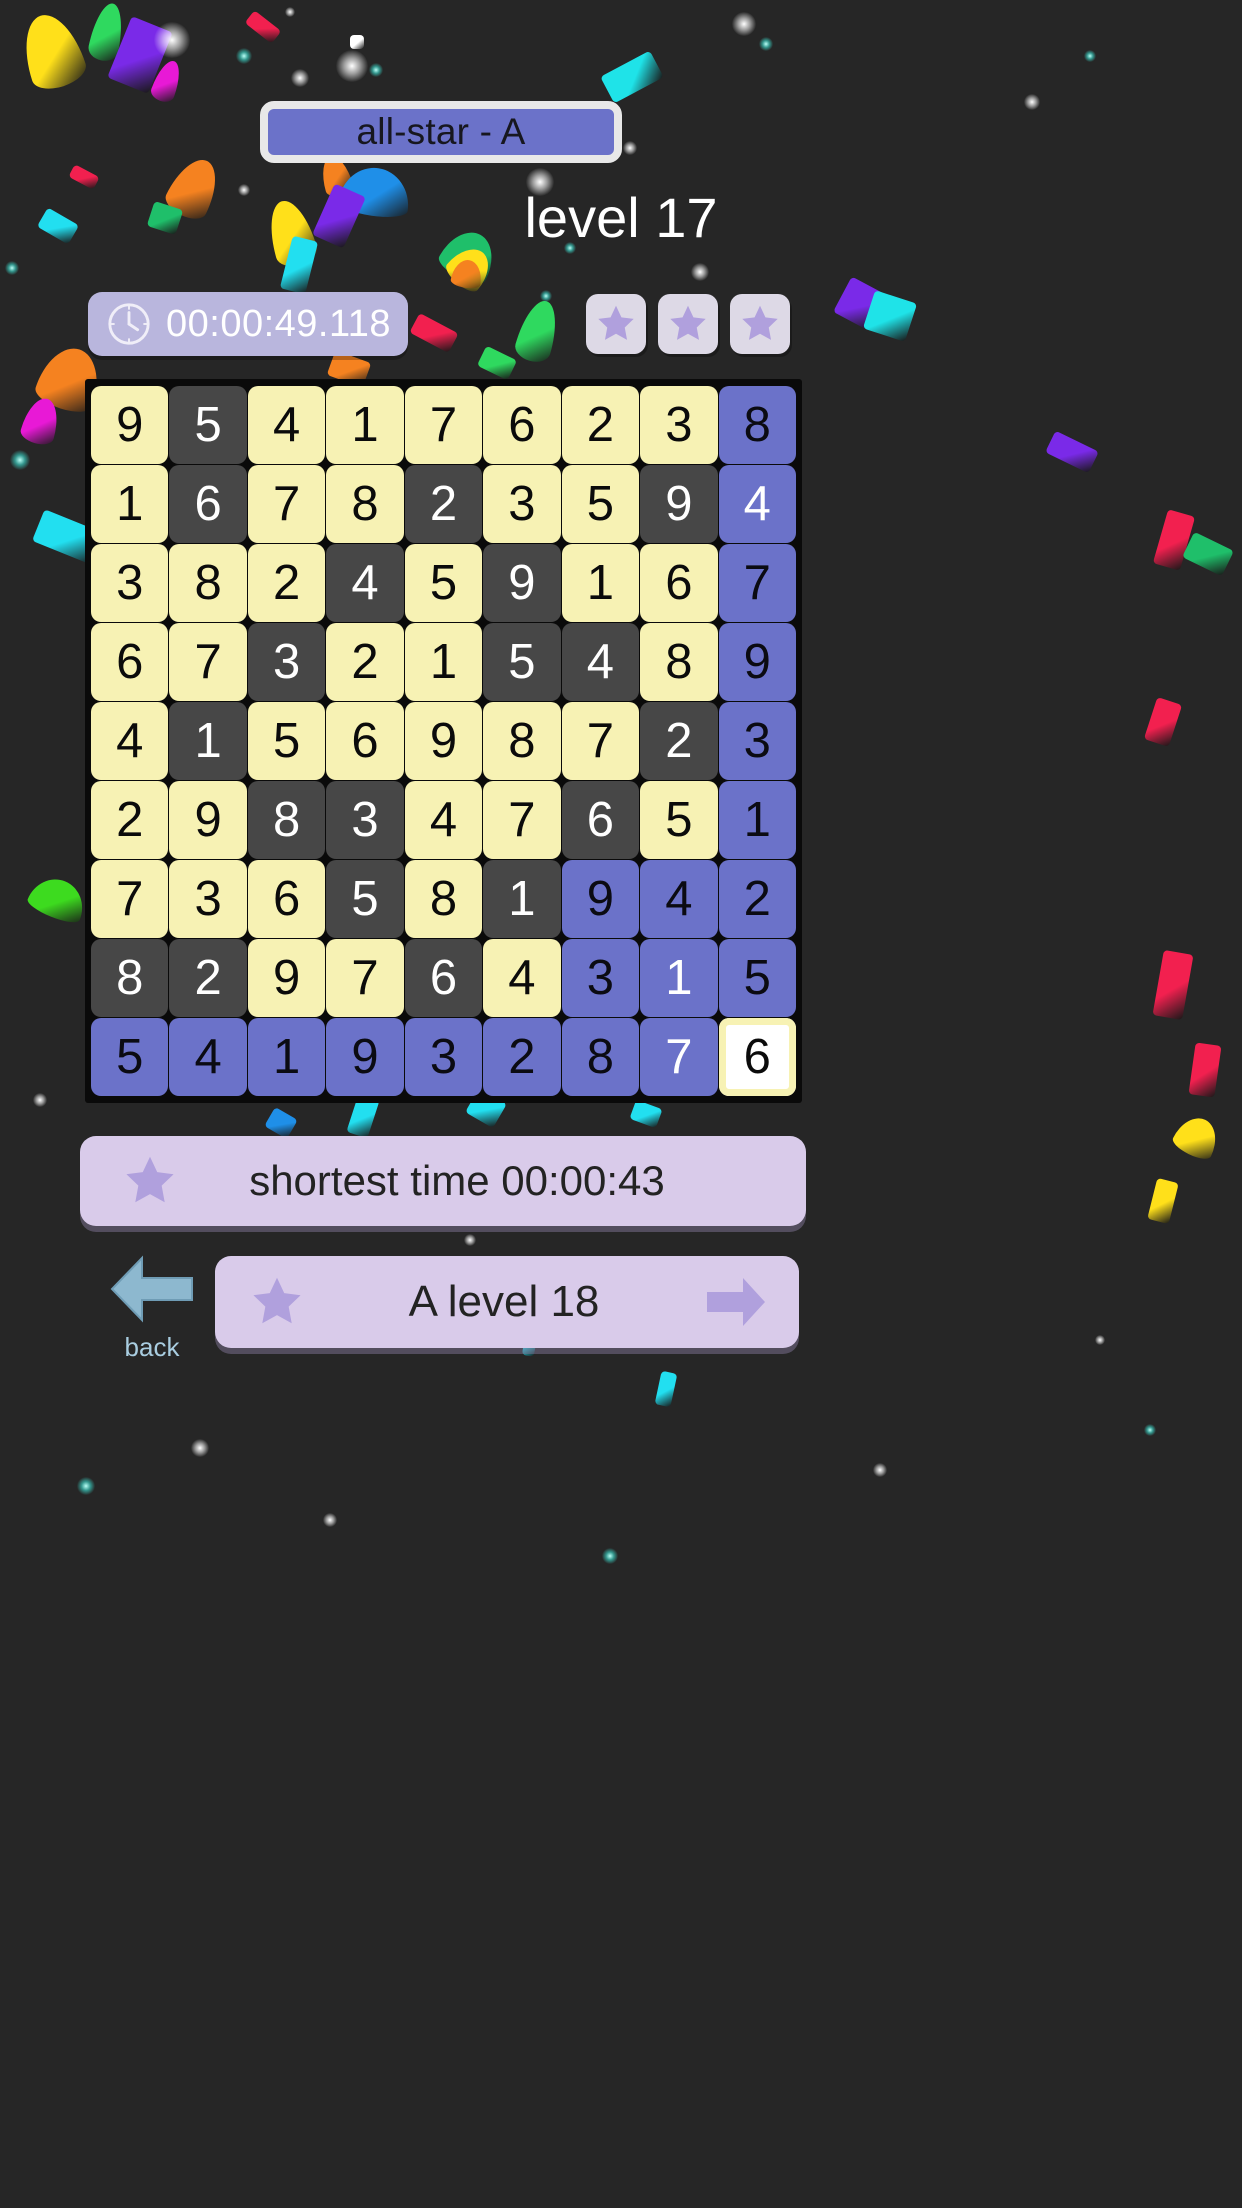 This screenshot has height=2208, width=1242. Describe the element at coordinates (130, 820) in the screenshot. I see `sudoku-cell-r6c1: 2` at that location.